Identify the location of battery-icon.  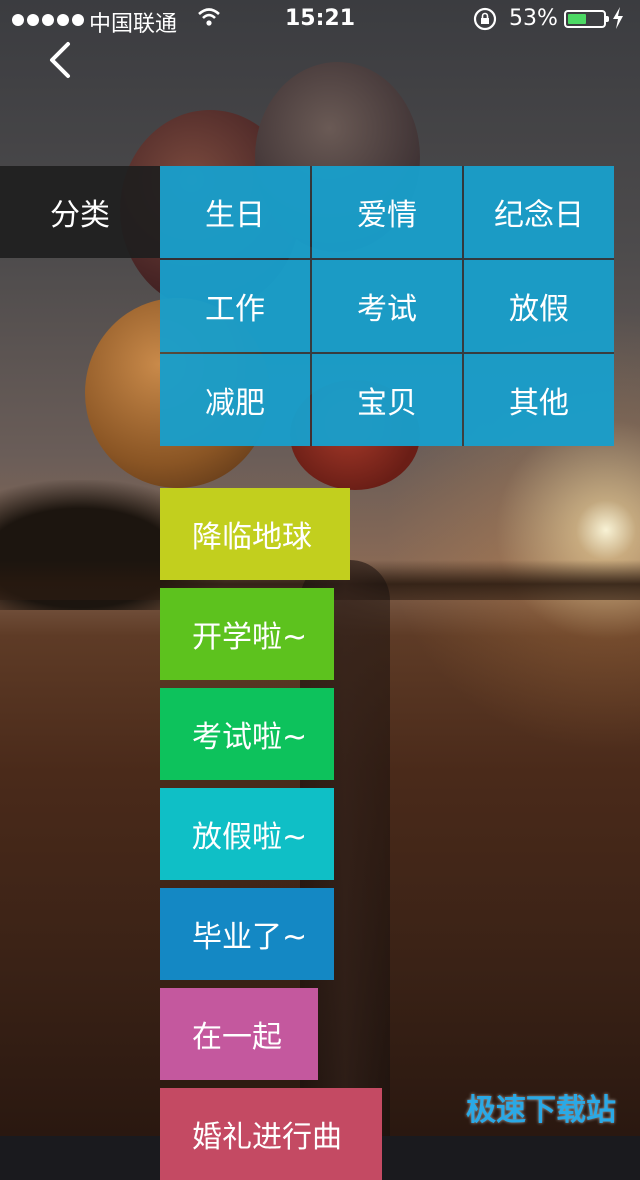
(586, 19).